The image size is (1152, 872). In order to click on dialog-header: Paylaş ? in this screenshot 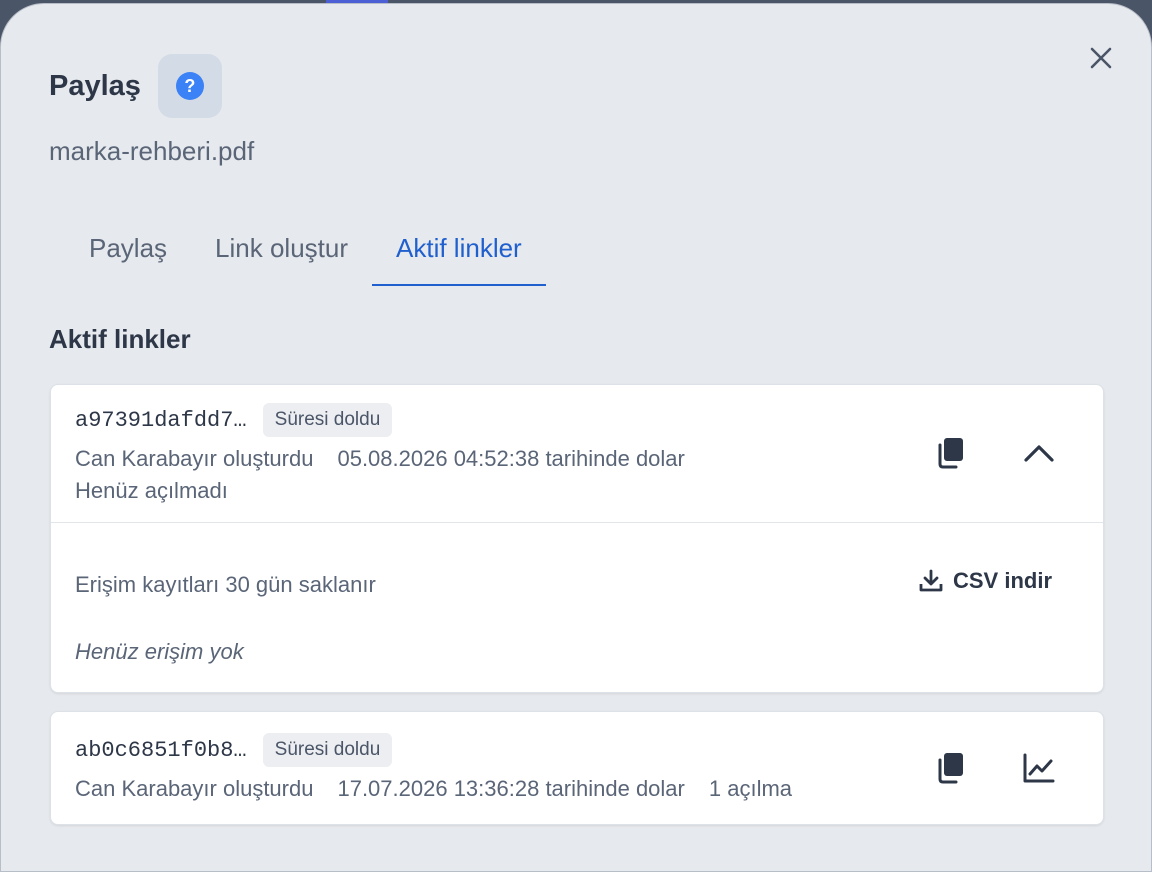, I will do `click(135, 86)`.